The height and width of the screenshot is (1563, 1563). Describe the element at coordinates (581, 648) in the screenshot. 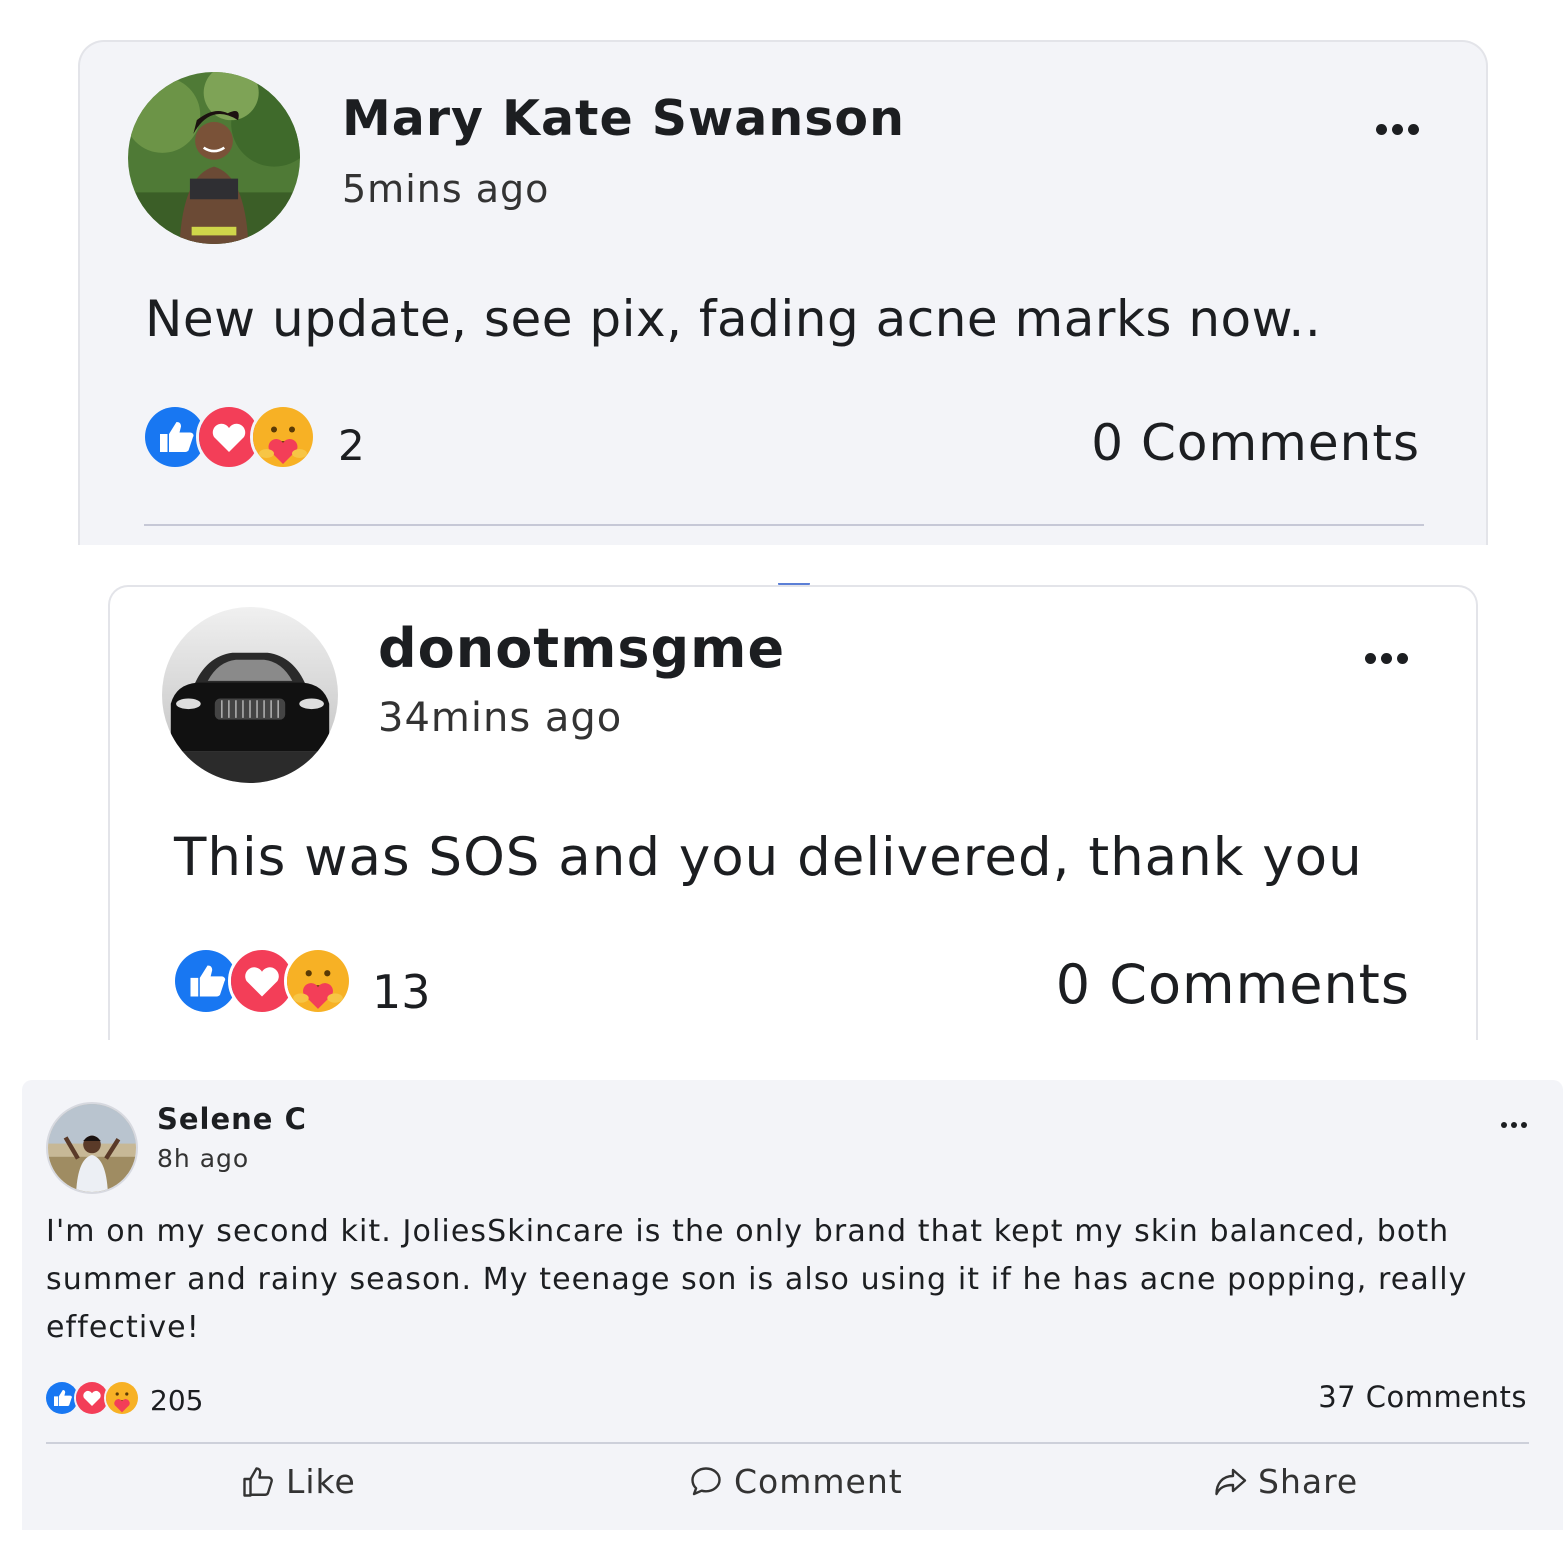

I see `author-name: donotmsgme` at that location.